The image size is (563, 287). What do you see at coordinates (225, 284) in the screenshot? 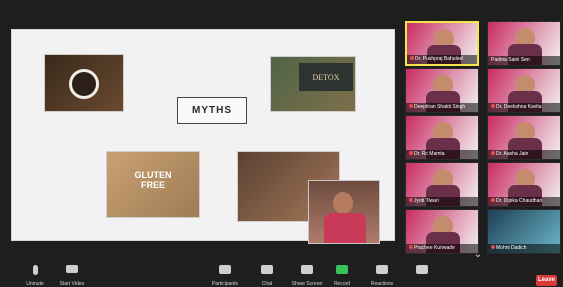
I see `participants-label: Participants` at bounding box center [225, 284].